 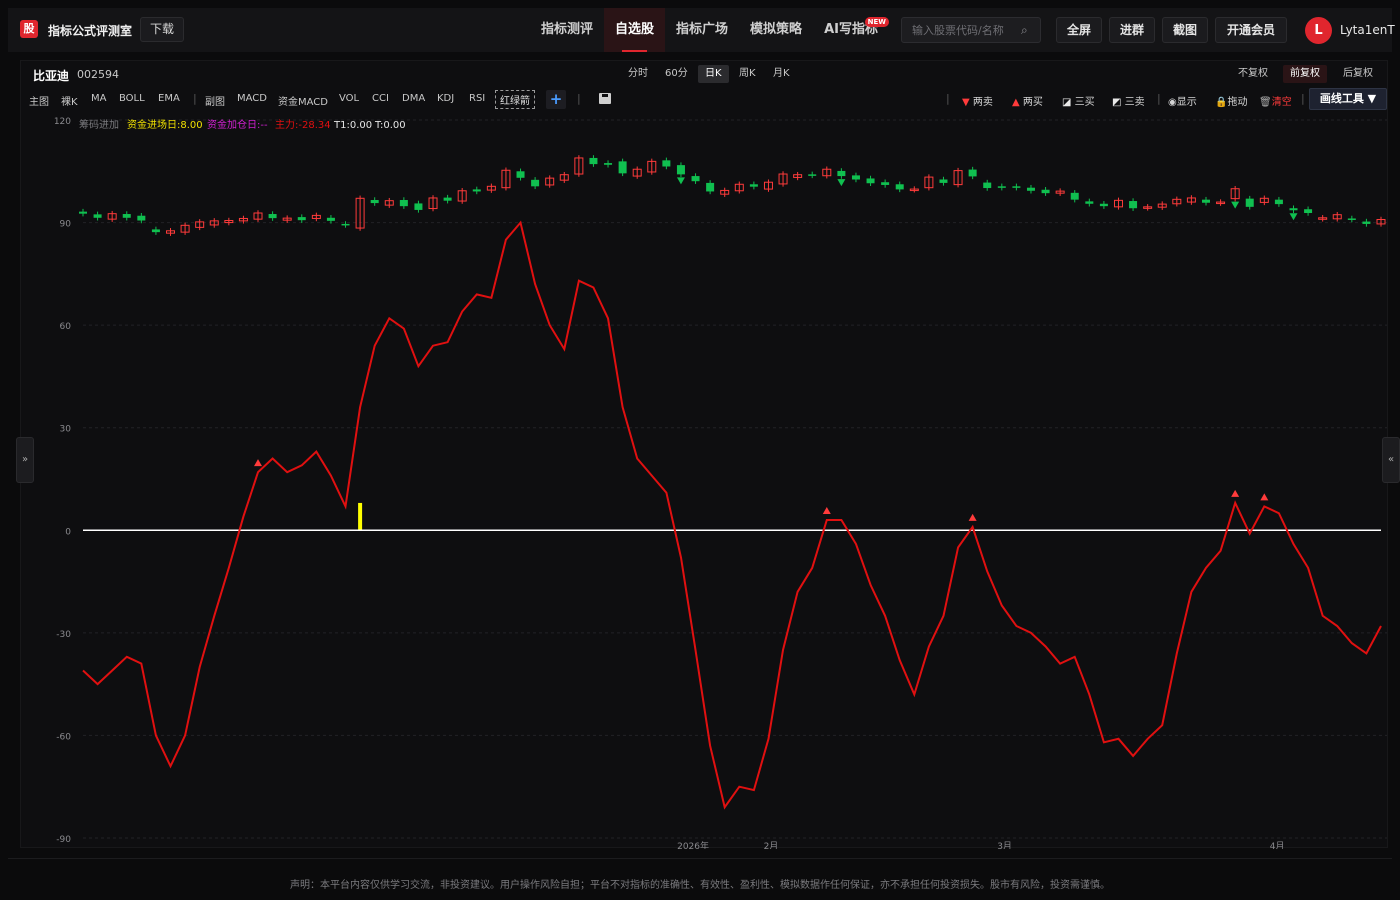 I want to click on indicator-sub: 副图, so click(x=215, y=100).